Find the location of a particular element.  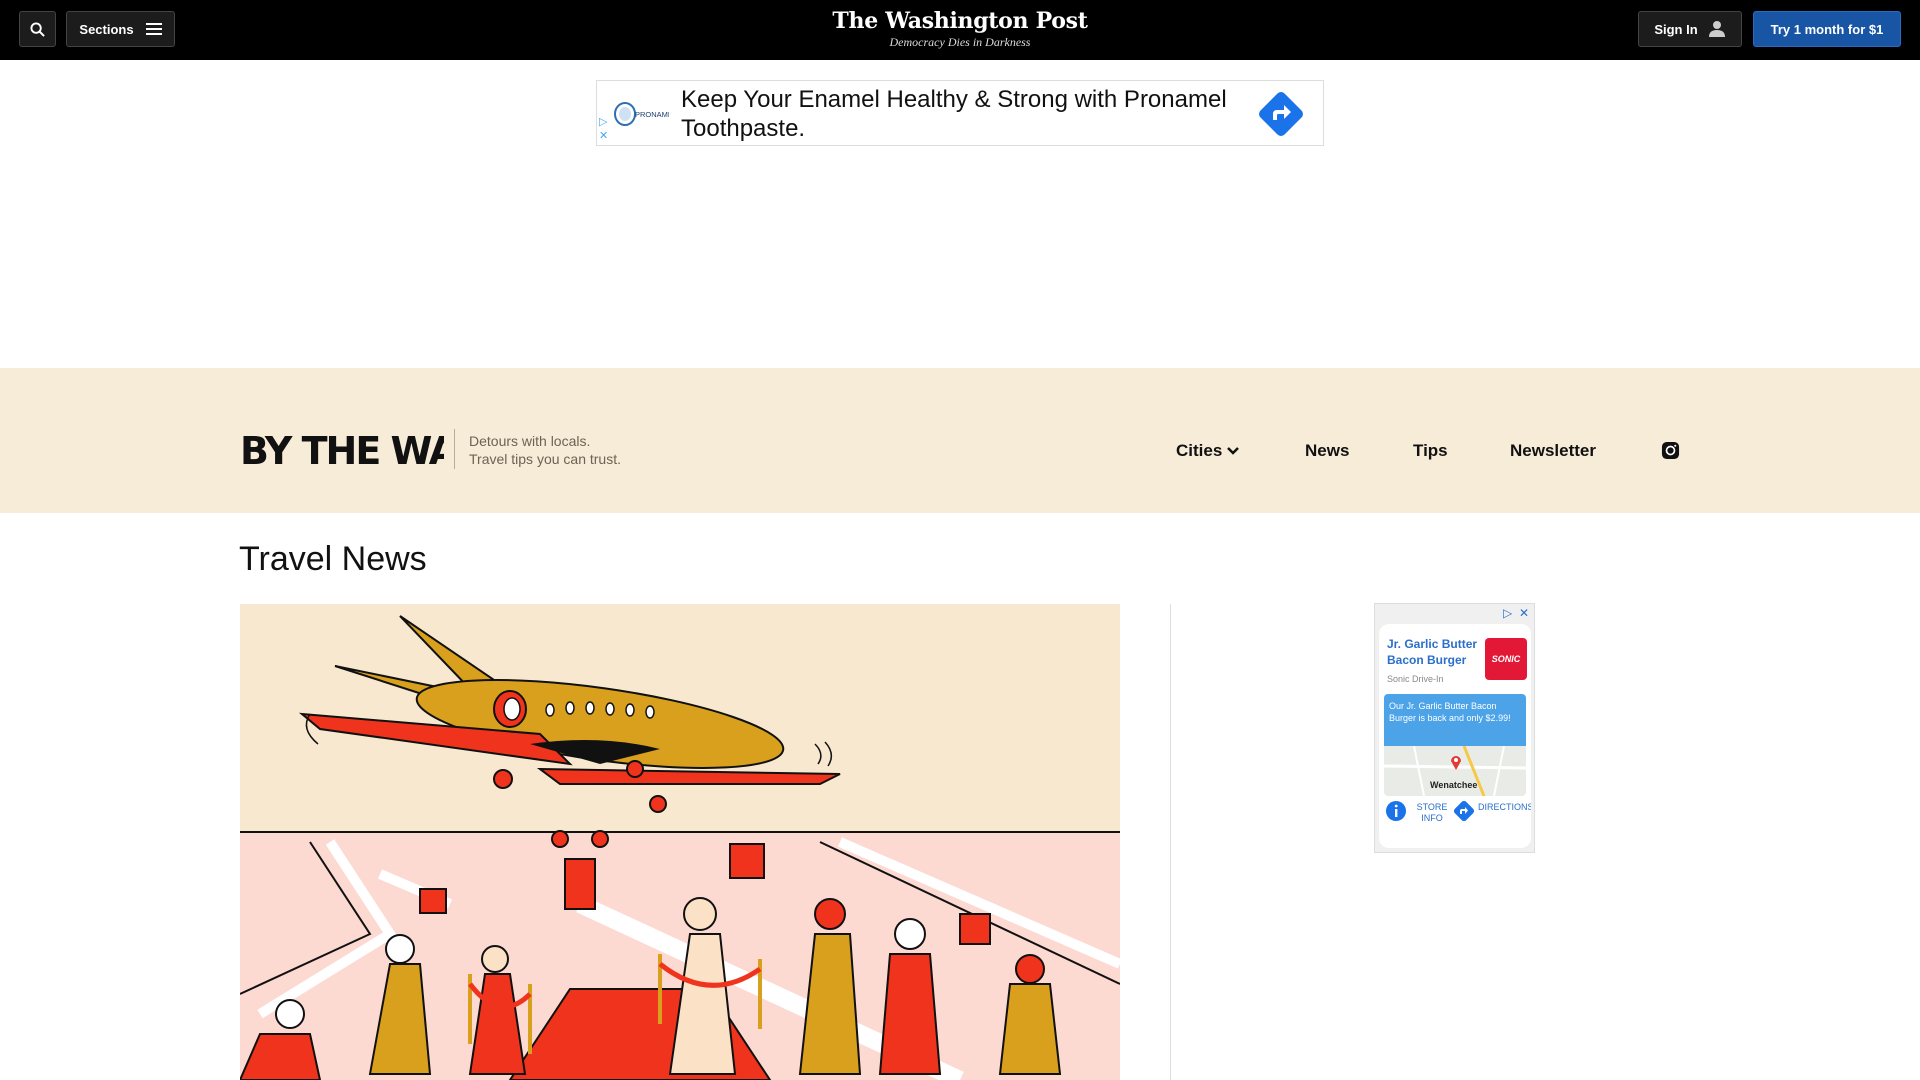

nav-tips-link: Tips is located at coordinates (1430, 451).